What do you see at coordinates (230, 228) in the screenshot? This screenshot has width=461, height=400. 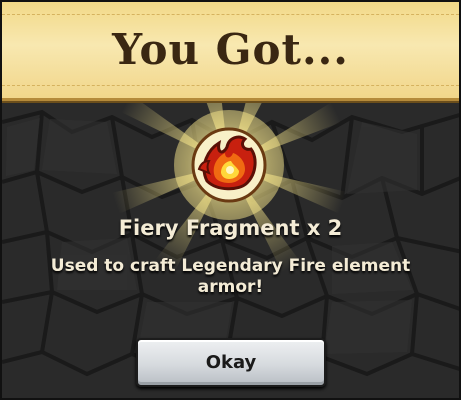 I see `reward-name: Fiery Fragment x 2` at bounding box center [230, 228].